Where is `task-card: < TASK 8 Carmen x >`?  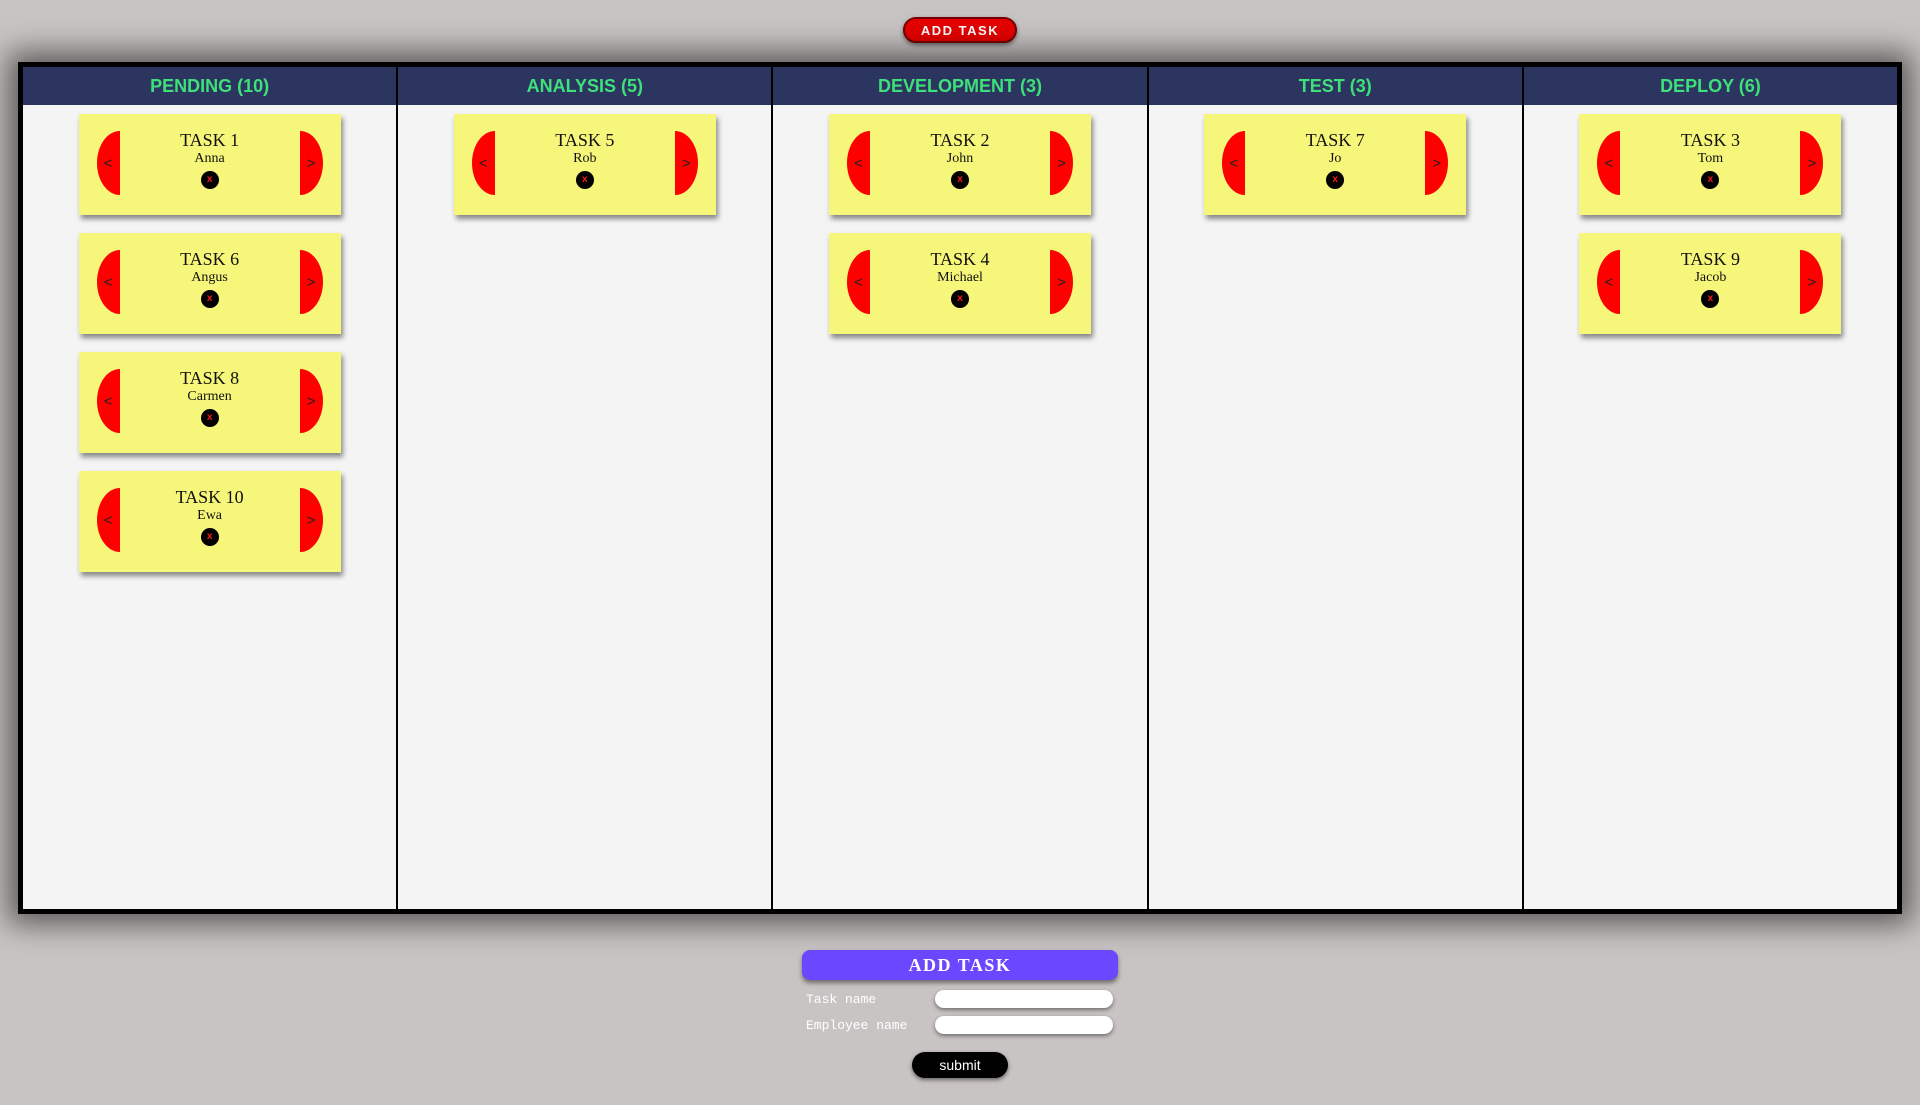
task-card: < TASK 8 Carmen x > is located at coordinates (209, 402).